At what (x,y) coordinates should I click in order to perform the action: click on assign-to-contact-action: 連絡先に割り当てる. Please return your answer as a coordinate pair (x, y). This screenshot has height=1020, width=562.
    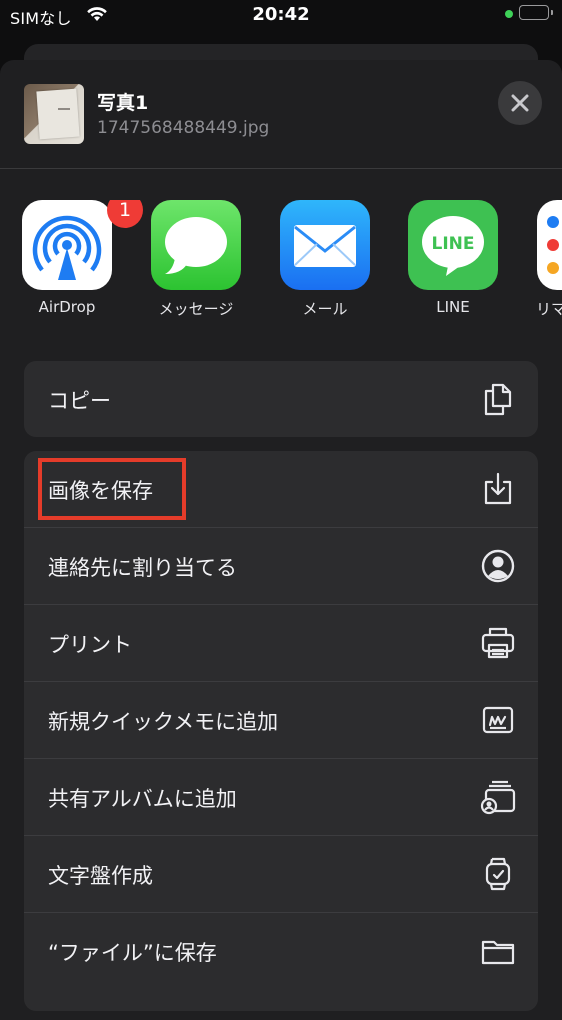
    Looking at the image, I should click on (281, 566).